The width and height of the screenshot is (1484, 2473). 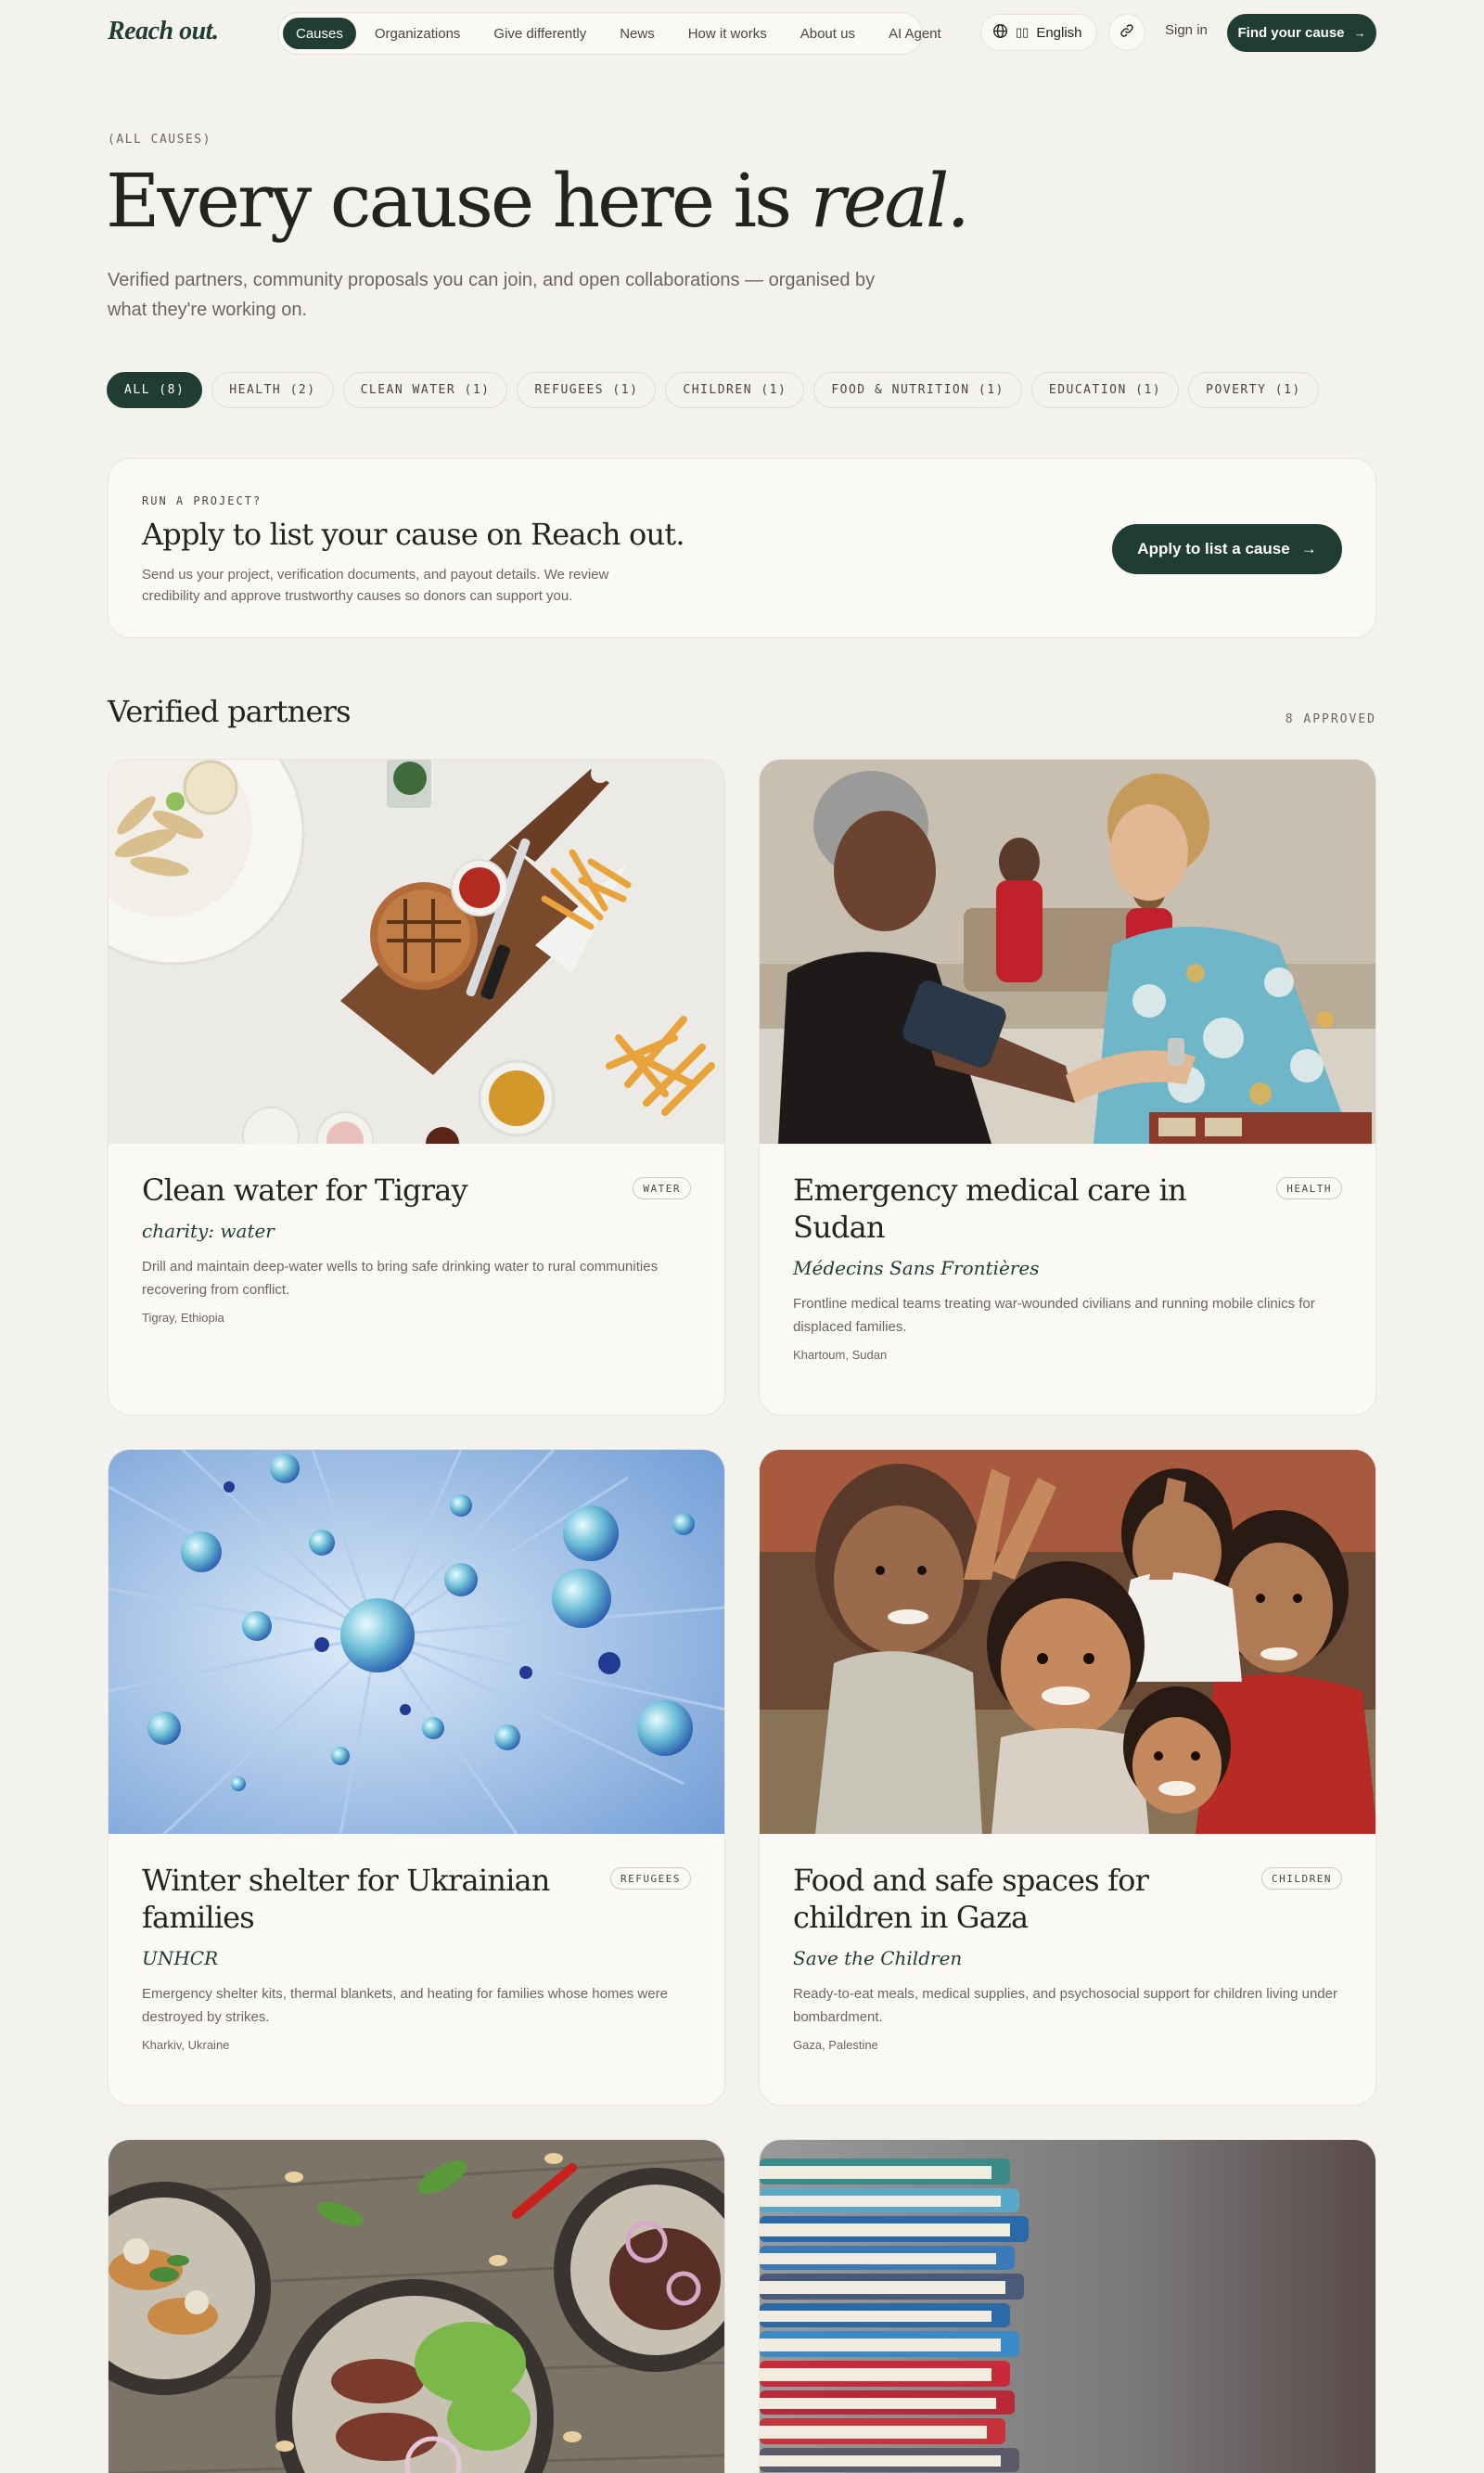 What do you see at coordinates (587, 390) in the screenshot?
I see `filter-refugees: REFUGEES (1)` at bounding box center [587, 390].